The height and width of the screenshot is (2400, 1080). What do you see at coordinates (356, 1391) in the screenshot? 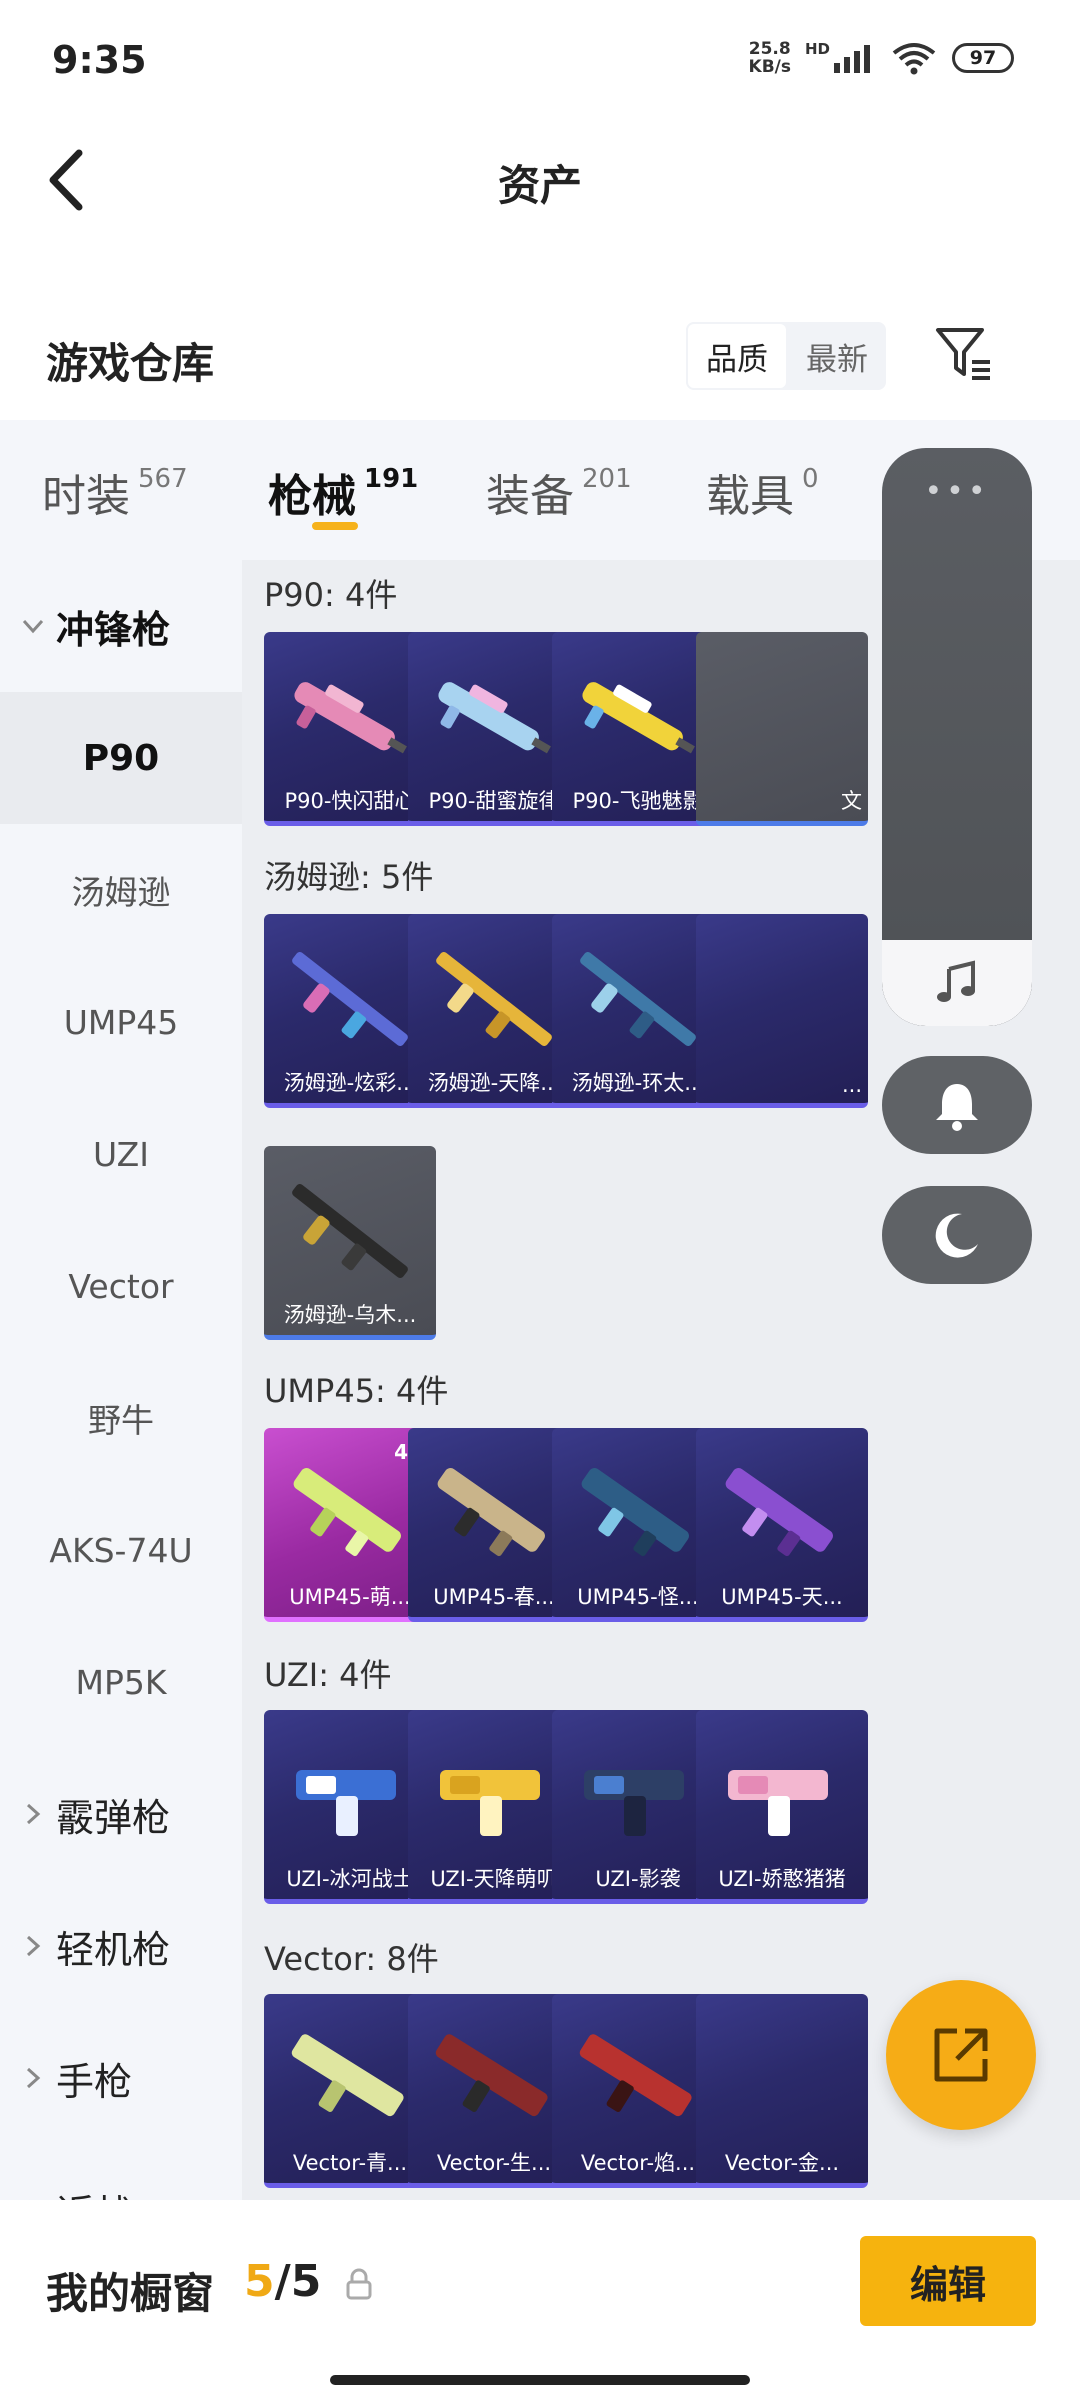
I see `section-title-ump45: UMP45: 4件` at bounding box center [356, 1391].